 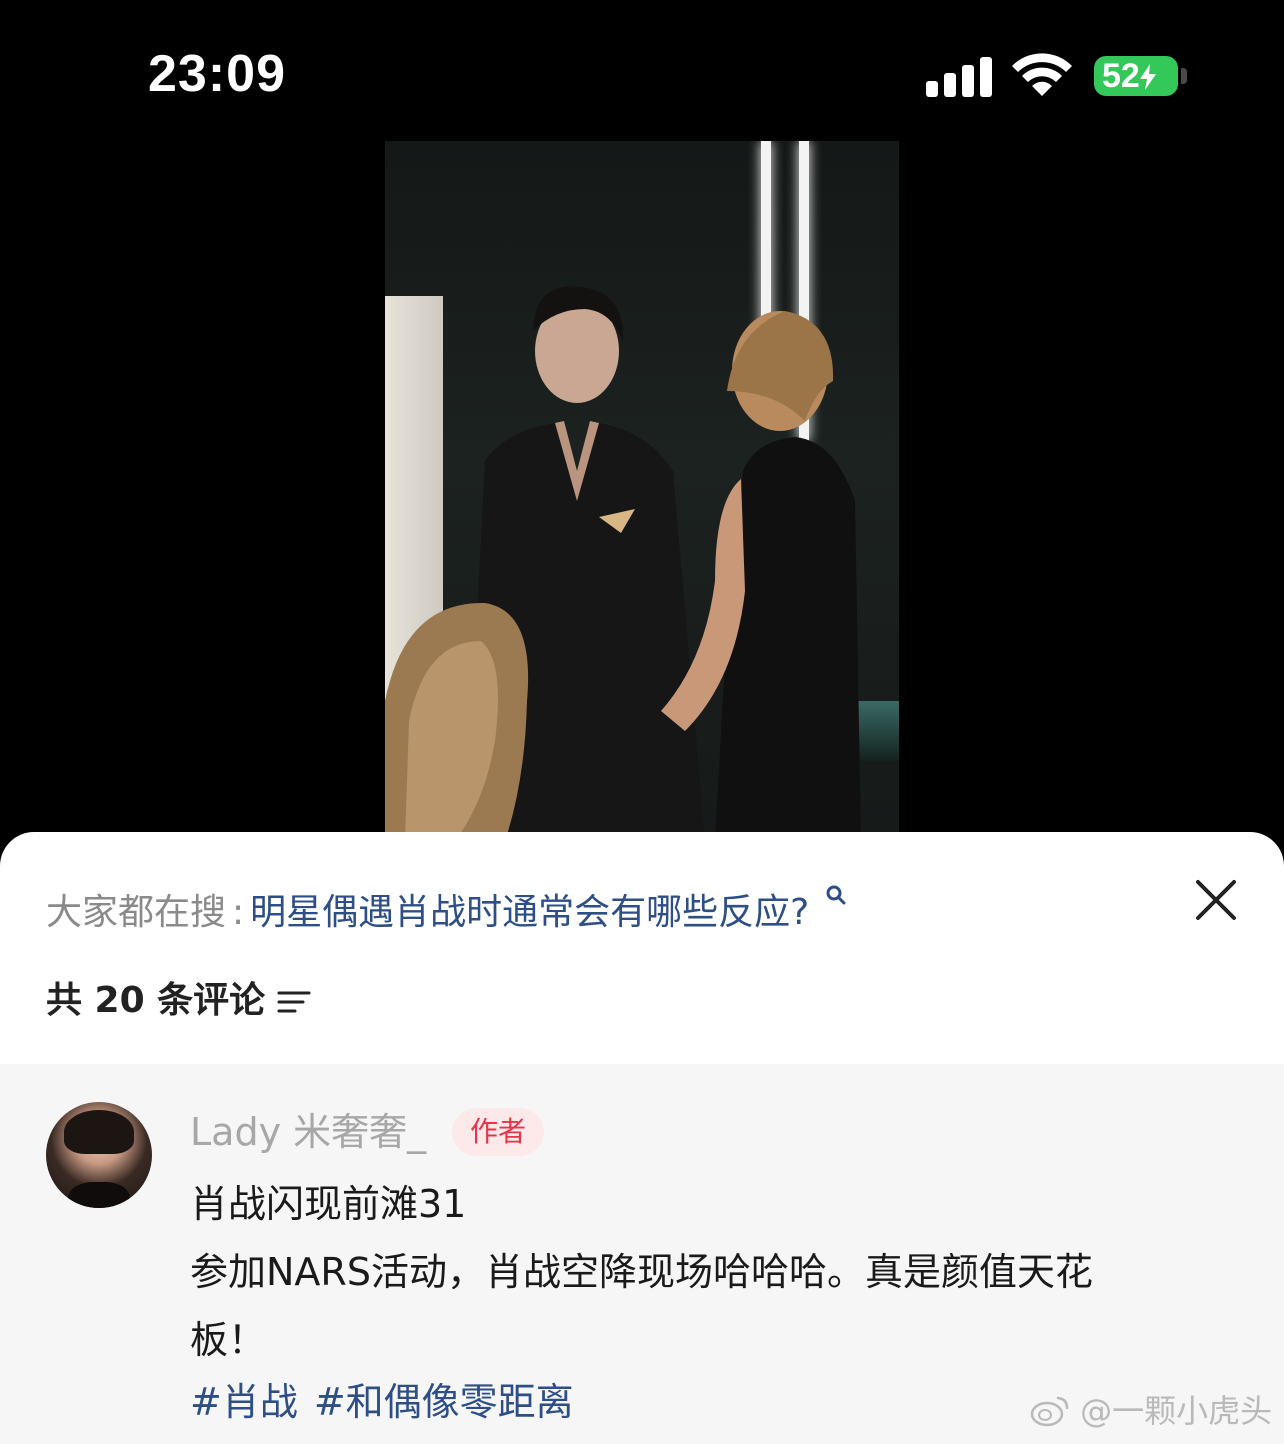 I want to click on video-frame-scene, so click(x=623, y=563).